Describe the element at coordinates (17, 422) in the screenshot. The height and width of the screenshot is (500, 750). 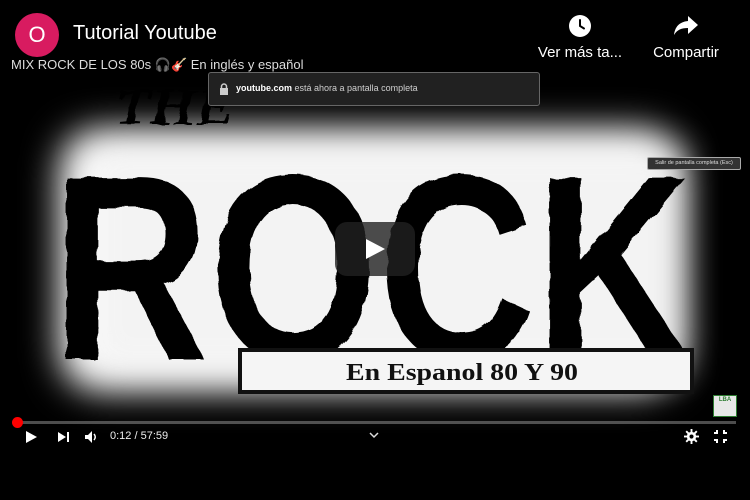
I see `progress-scrubber` at that location.